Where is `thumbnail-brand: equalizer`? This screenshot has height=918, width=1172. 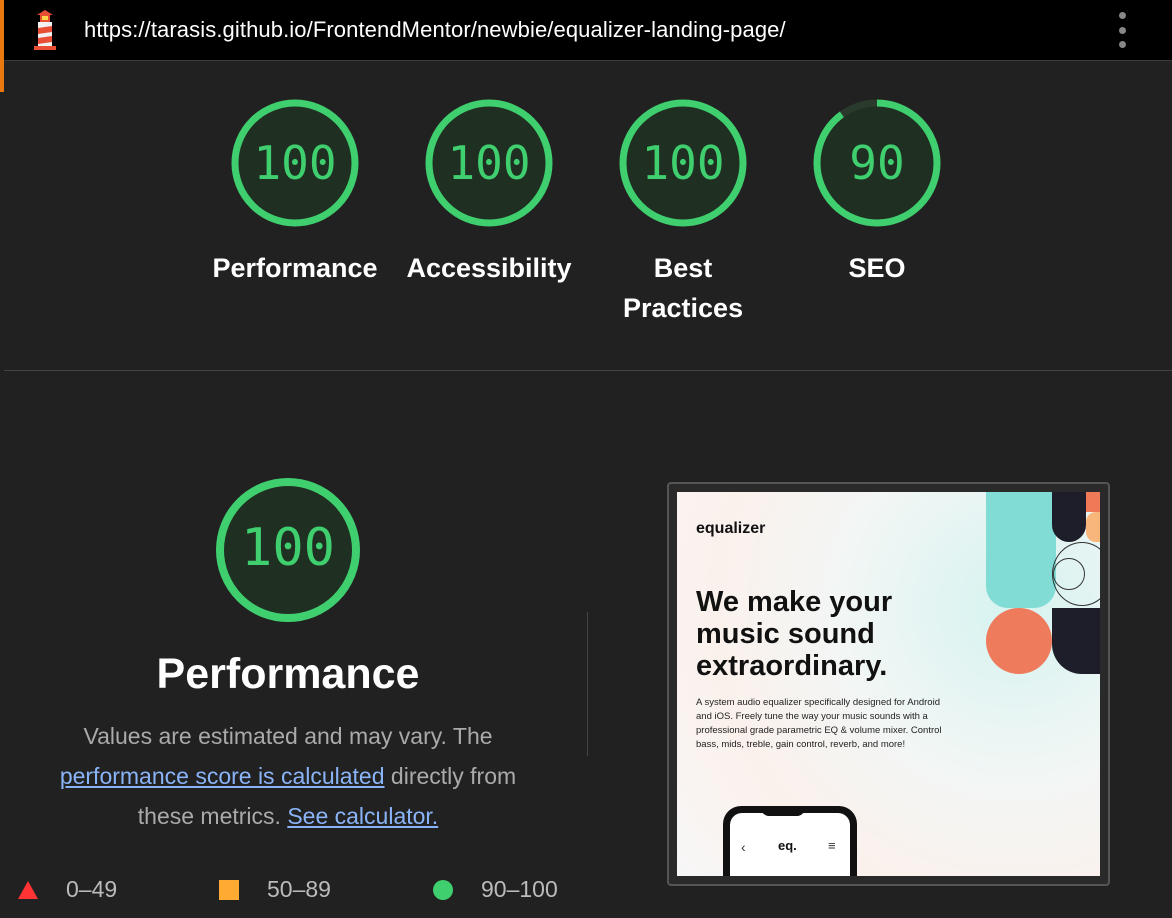
thumbnail-brand: equalizer is located at coordinates (731, 528).